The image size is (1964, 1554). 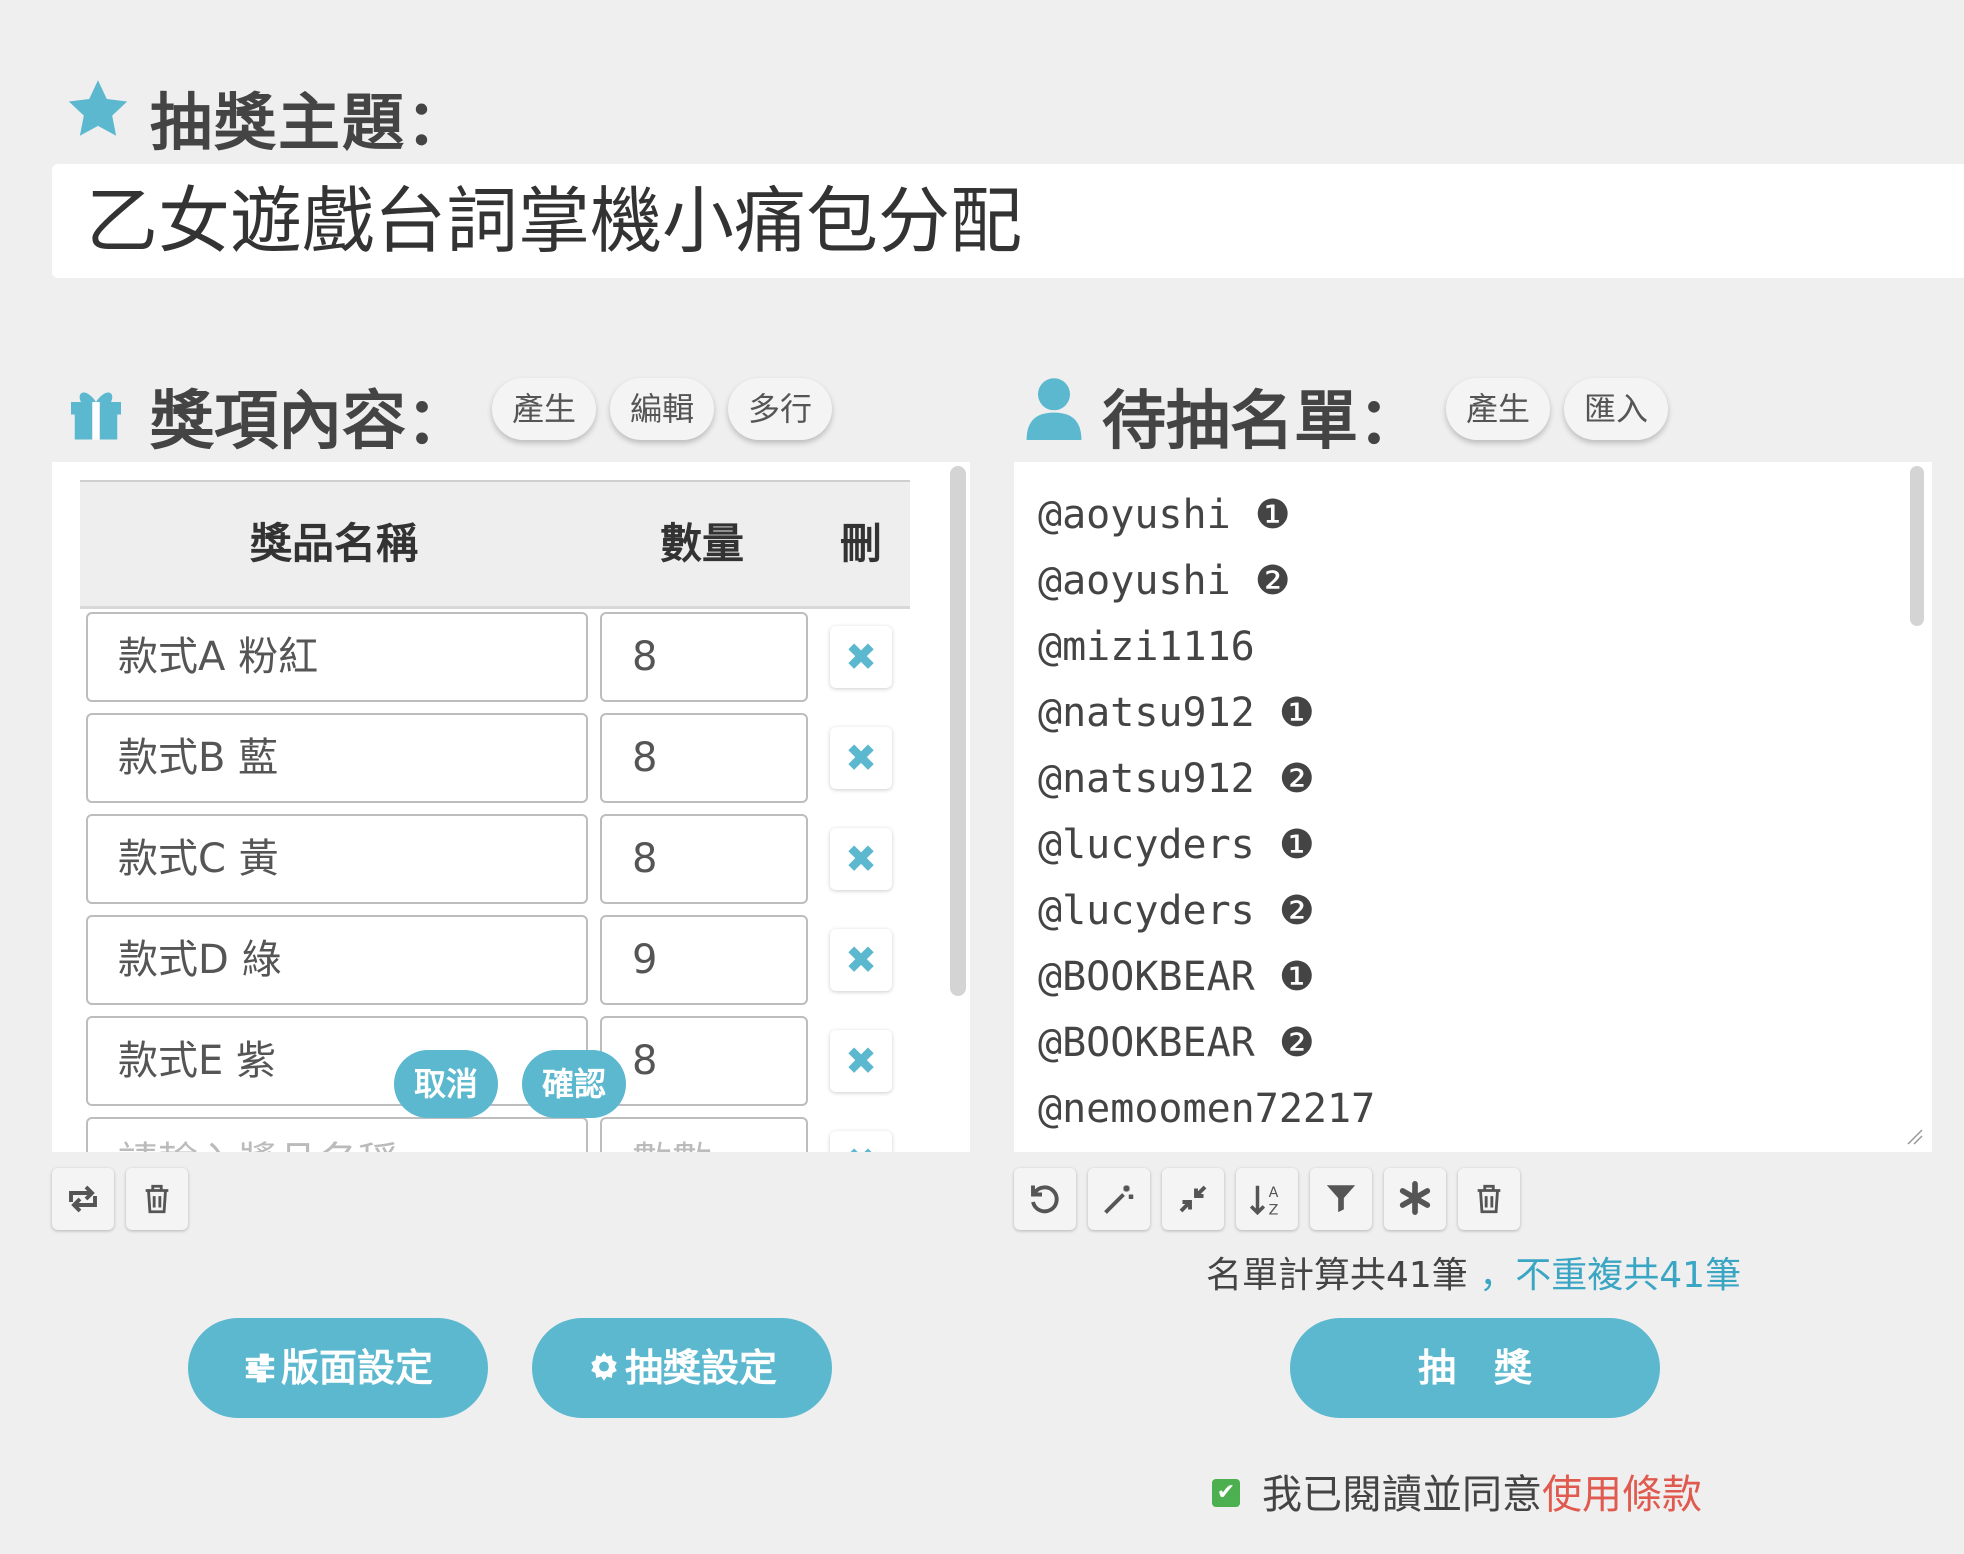 I want to click on undo-icon, so click(x=1045, y=1199).